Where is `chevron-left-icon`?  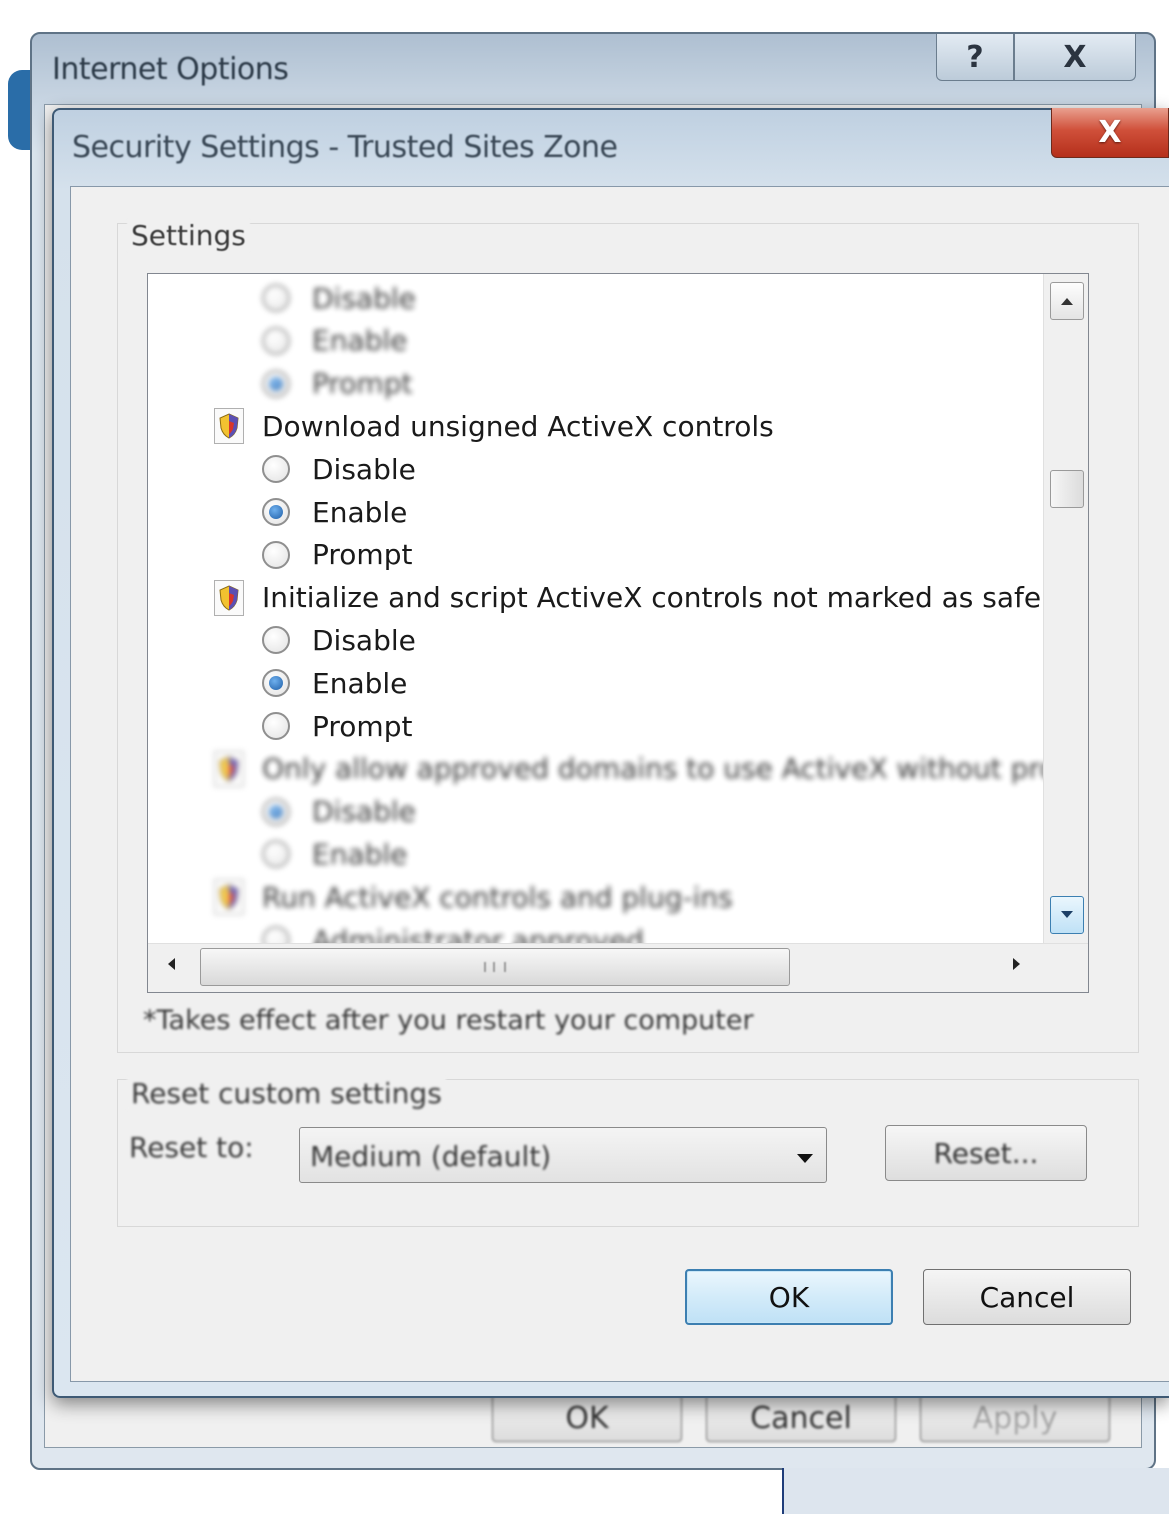 chevron-left-icon is located at coordinates (171, 964).